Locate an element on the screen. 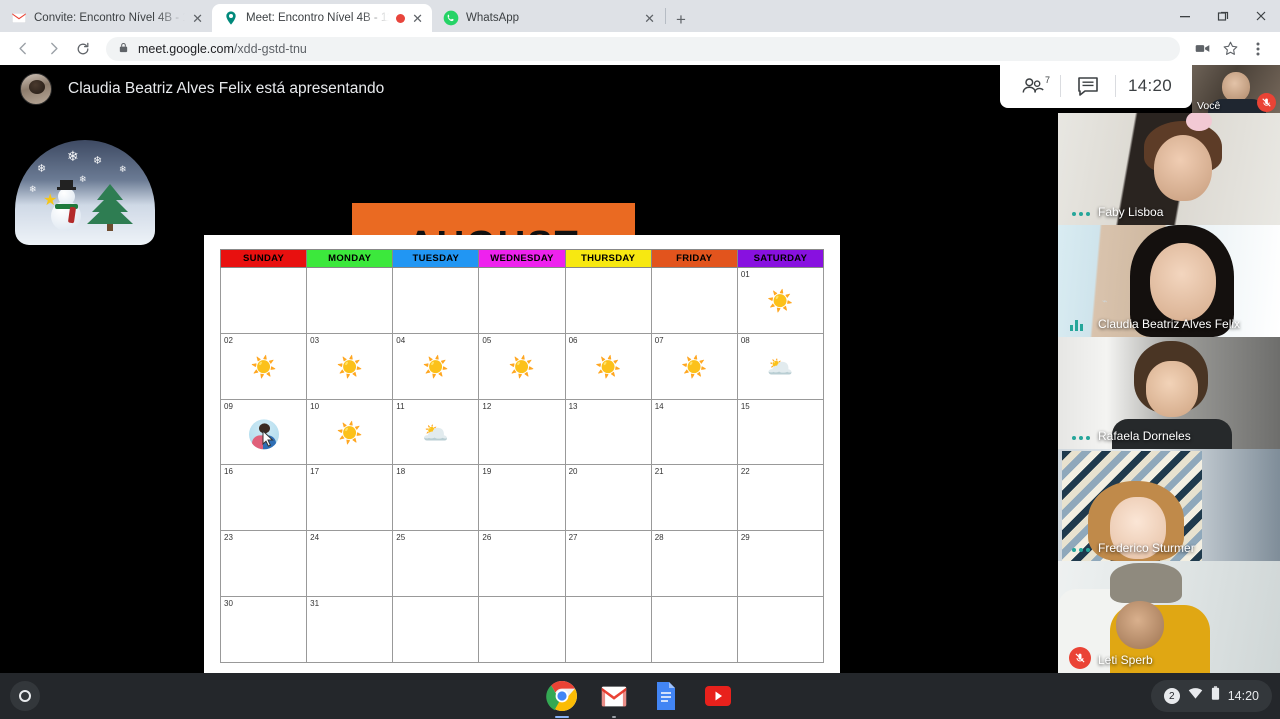 This screenshot has height=719, width=1280. tab-title: Convite: Encontro Nível 4B - 11/ is located at coordinates (110, 18).